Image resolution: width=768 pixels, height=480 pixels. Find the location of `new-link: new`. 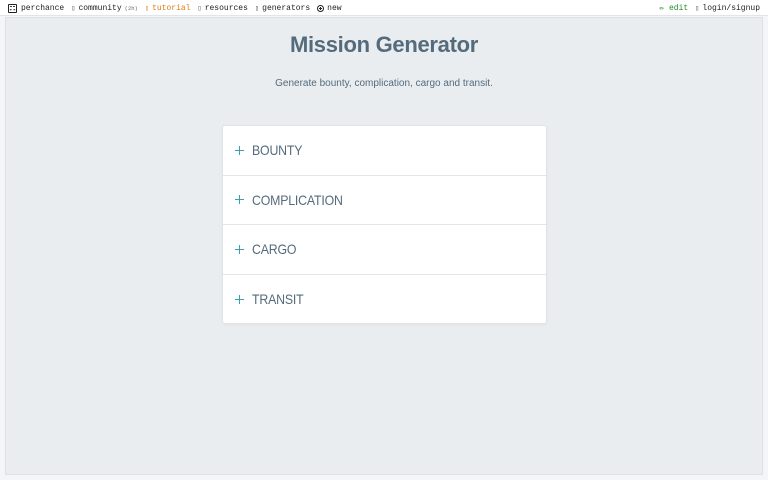

new-link: new is located at coordinates (329, 8).